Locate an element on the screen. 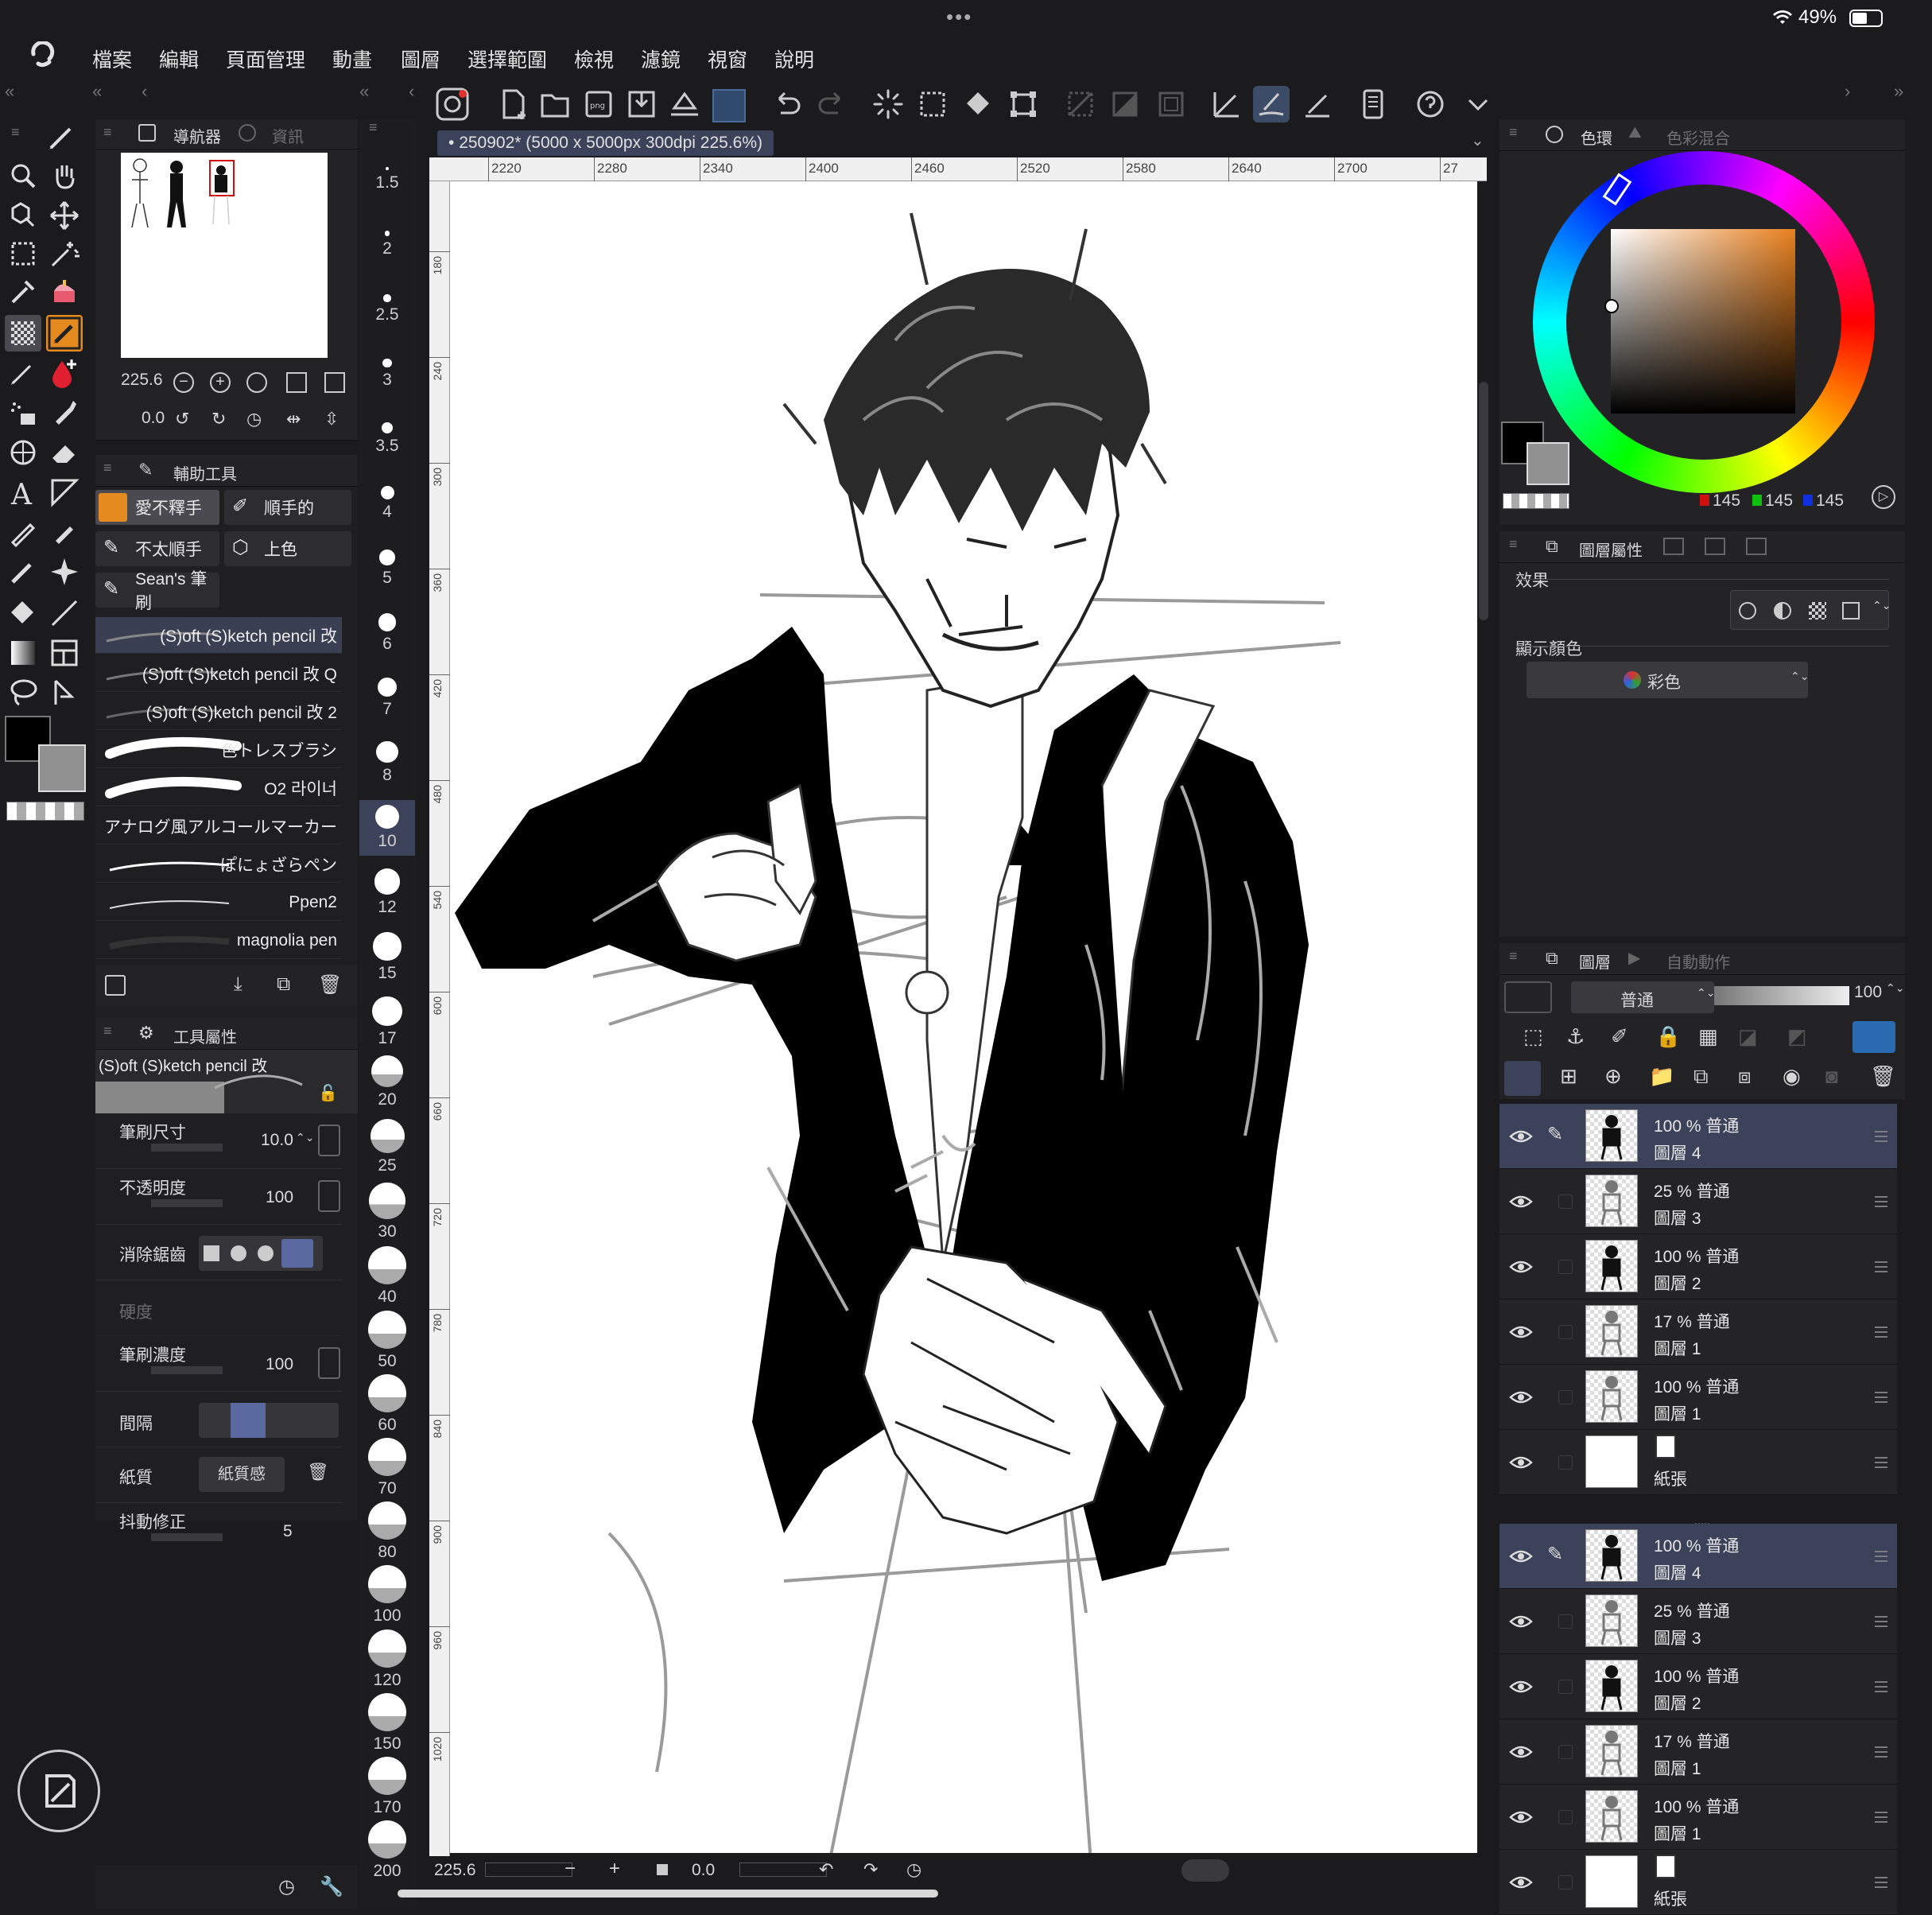 The width and height of the screenshot is (1932, 1915). display-color-select: 彩色 ⌃⌄ is located at coordinates (1668, 680).